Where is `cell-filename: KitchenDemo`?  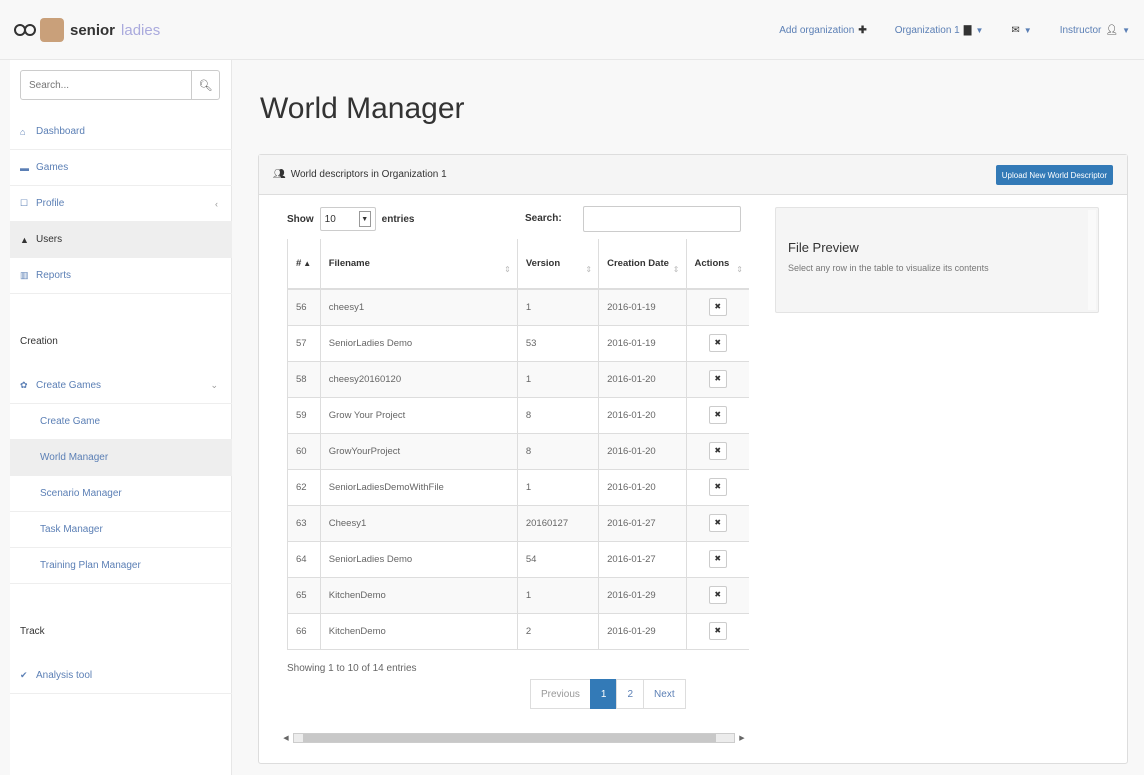
cell-filename: KitchenDemo is located at coordinates (418, 595).